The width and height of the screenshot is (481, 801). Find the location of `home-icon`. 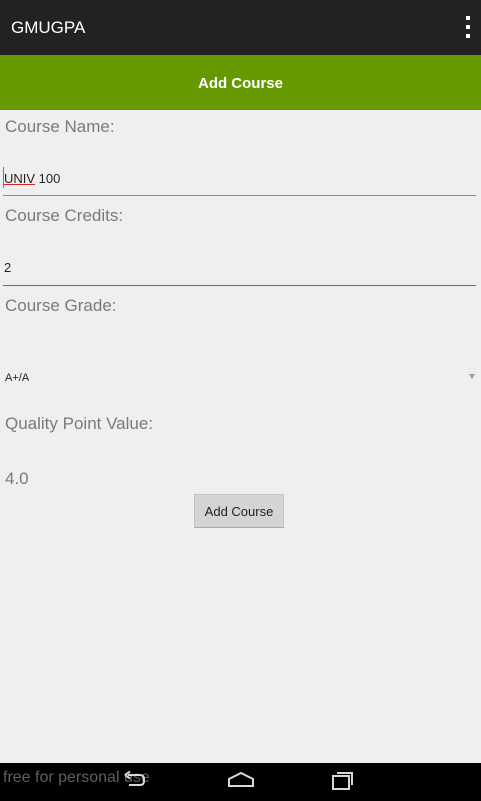

home-icon is located at coordinates (241, 780).